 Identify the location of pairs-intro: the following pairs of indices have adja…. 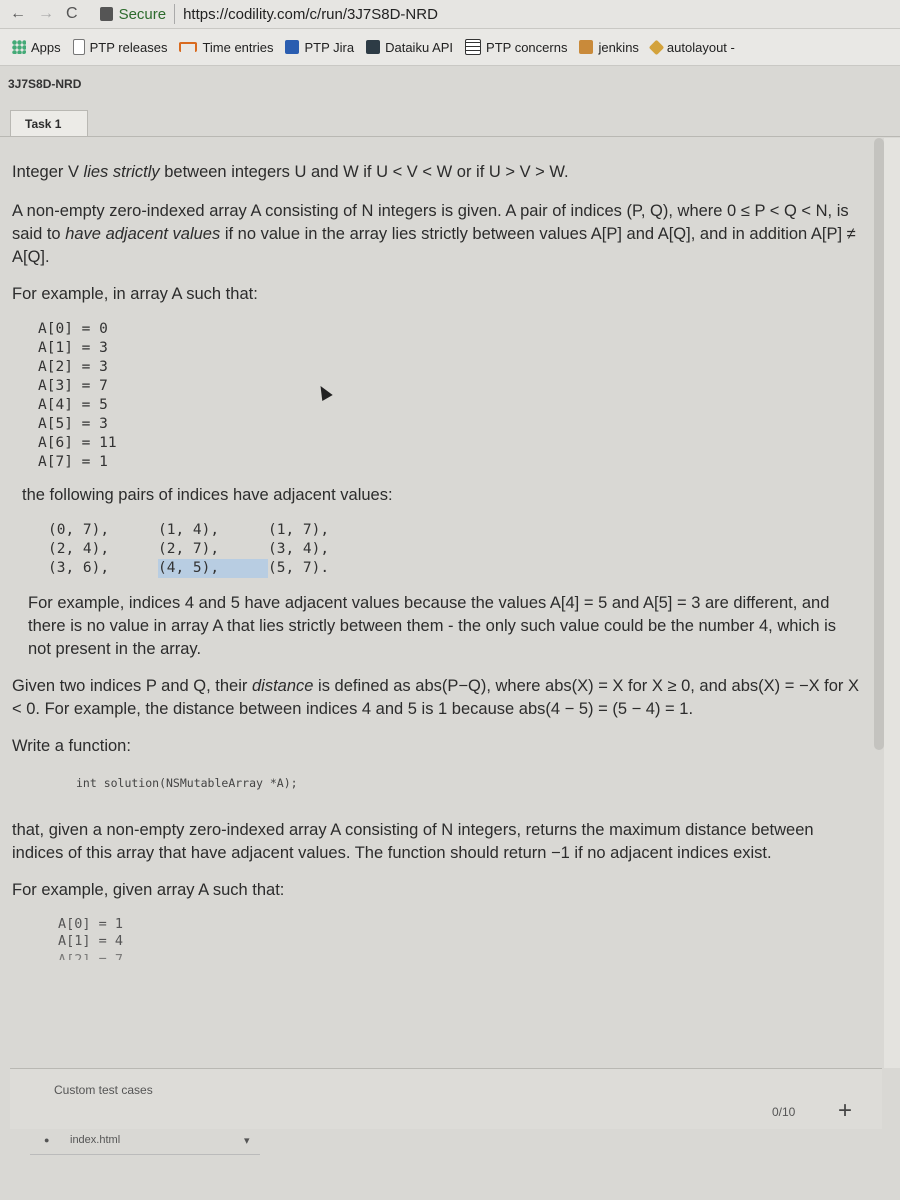
(207, 495).